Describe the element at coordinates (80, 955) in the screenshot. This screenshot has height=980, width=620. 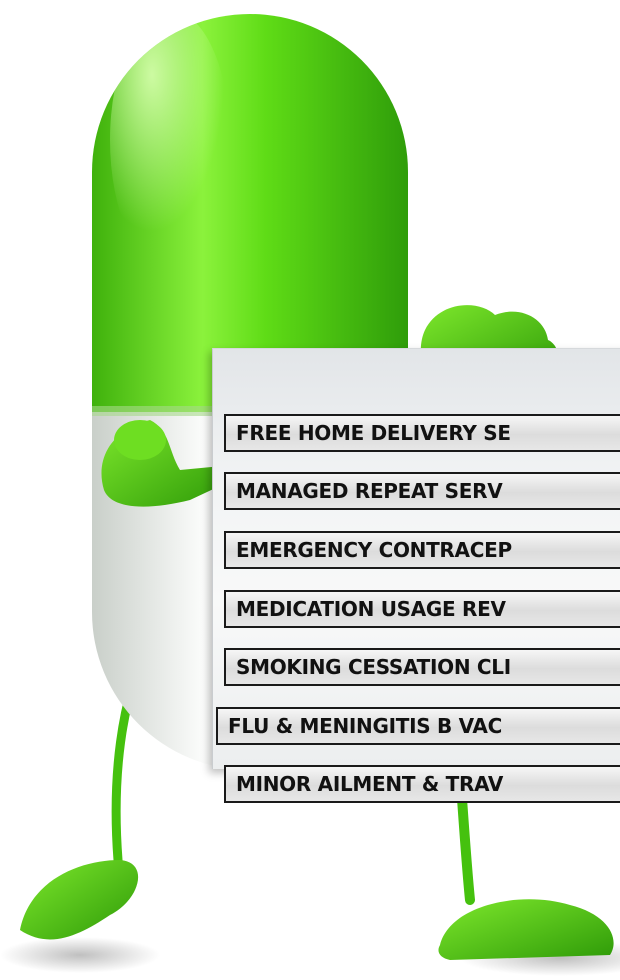
I see `floor-shadow` at that location.